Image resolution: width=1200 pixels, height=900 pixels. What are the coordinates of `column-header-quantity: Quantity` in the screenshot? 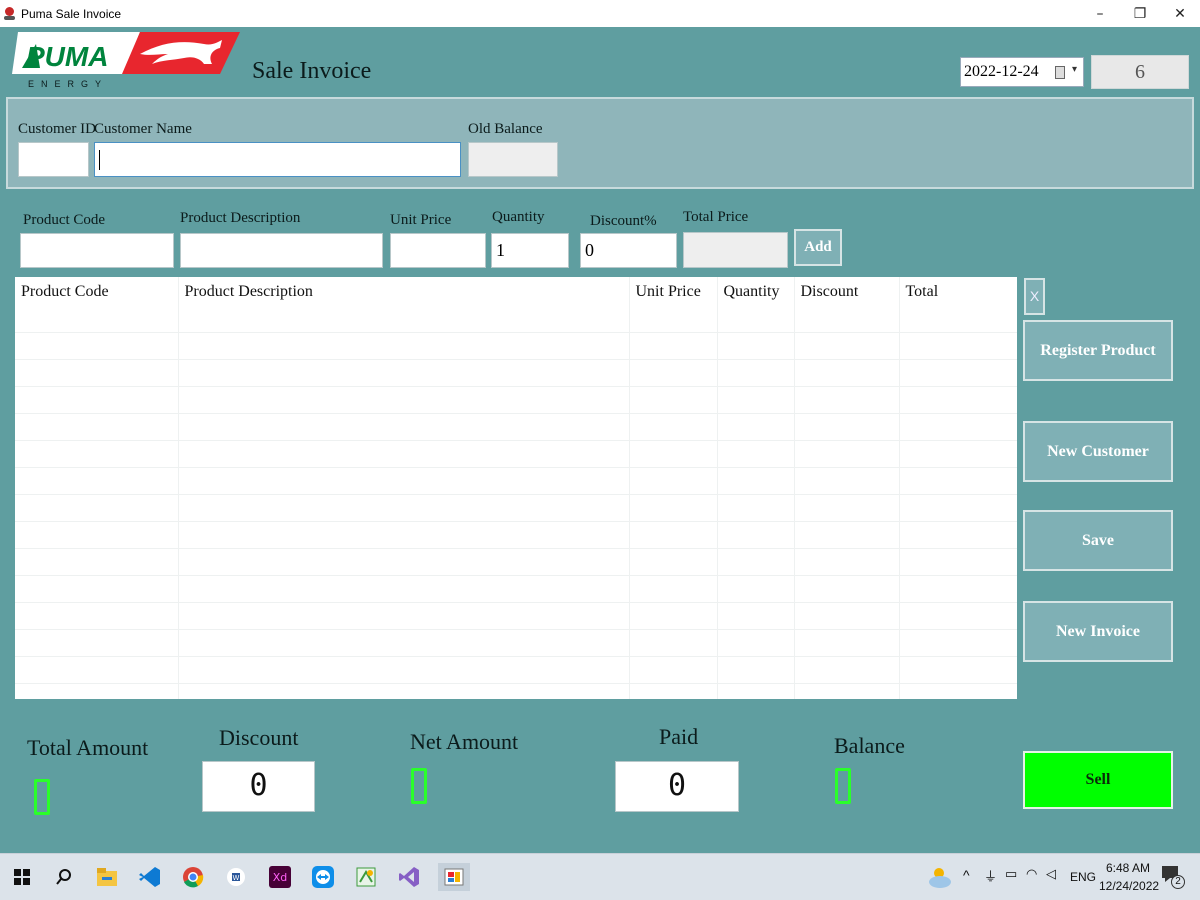 It's located at (756, 305).